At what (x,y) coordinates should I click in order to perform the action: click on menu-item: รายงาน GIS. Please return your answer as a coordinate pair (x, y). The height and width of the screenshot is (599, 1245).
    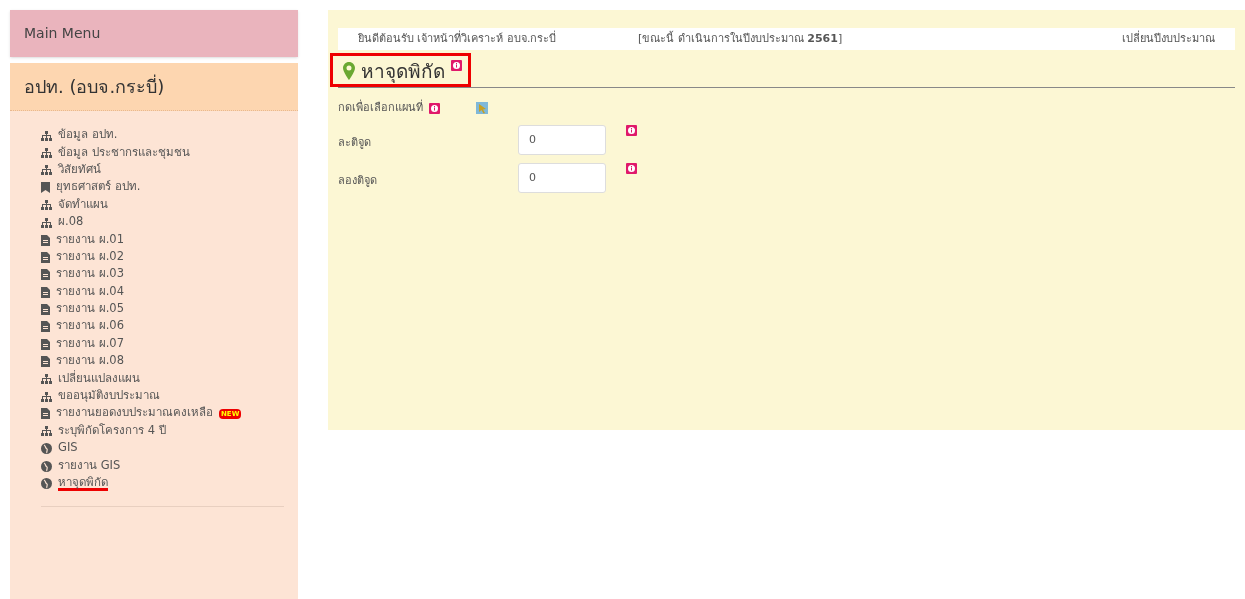
    Looking at the image, I should click on (89, 466).